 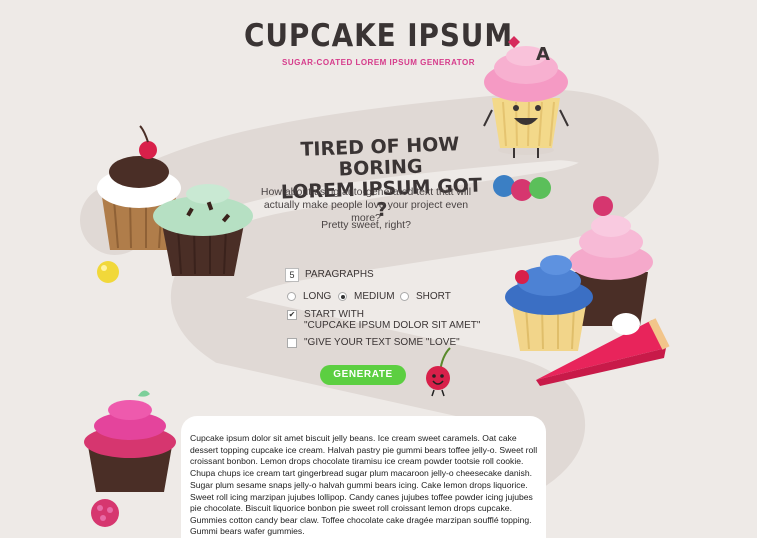 I want to click on pie-slice-illustration, so click(x=603, y=349).